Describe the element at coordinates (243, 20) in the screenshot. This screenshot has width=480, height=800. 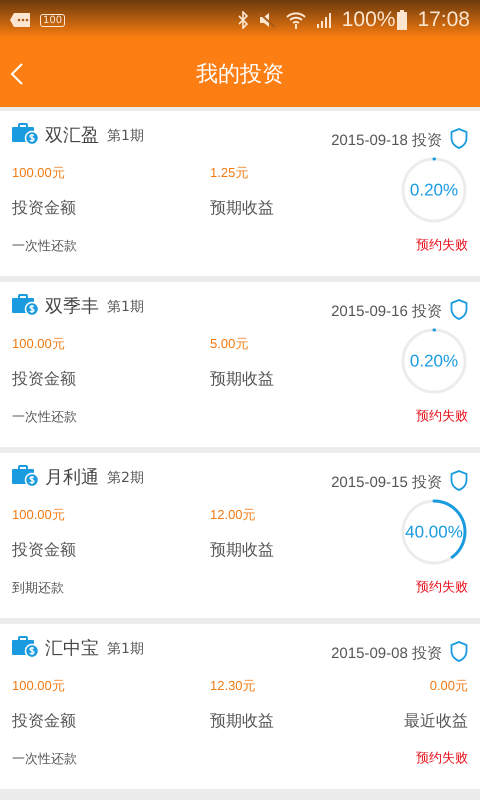
I see `bluetooth-icon` at that location.